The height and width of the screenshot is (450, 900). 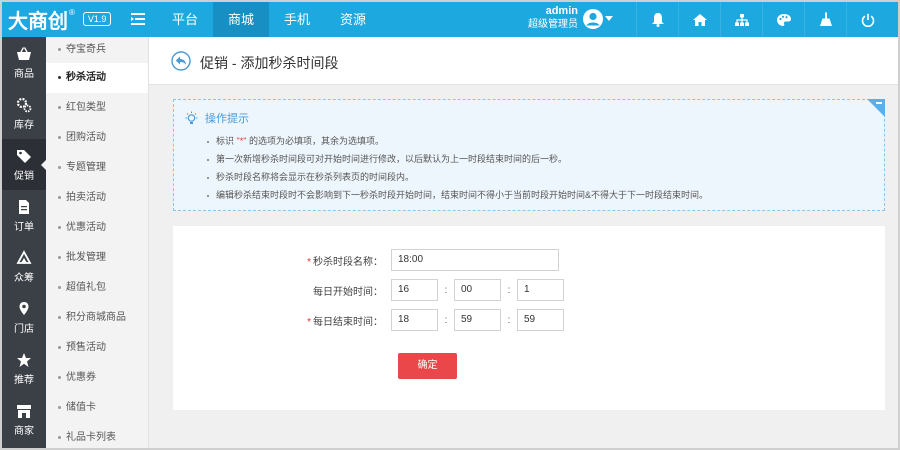 I want to click on sub-item-label: 批发管理, so click(x=86, y=257).